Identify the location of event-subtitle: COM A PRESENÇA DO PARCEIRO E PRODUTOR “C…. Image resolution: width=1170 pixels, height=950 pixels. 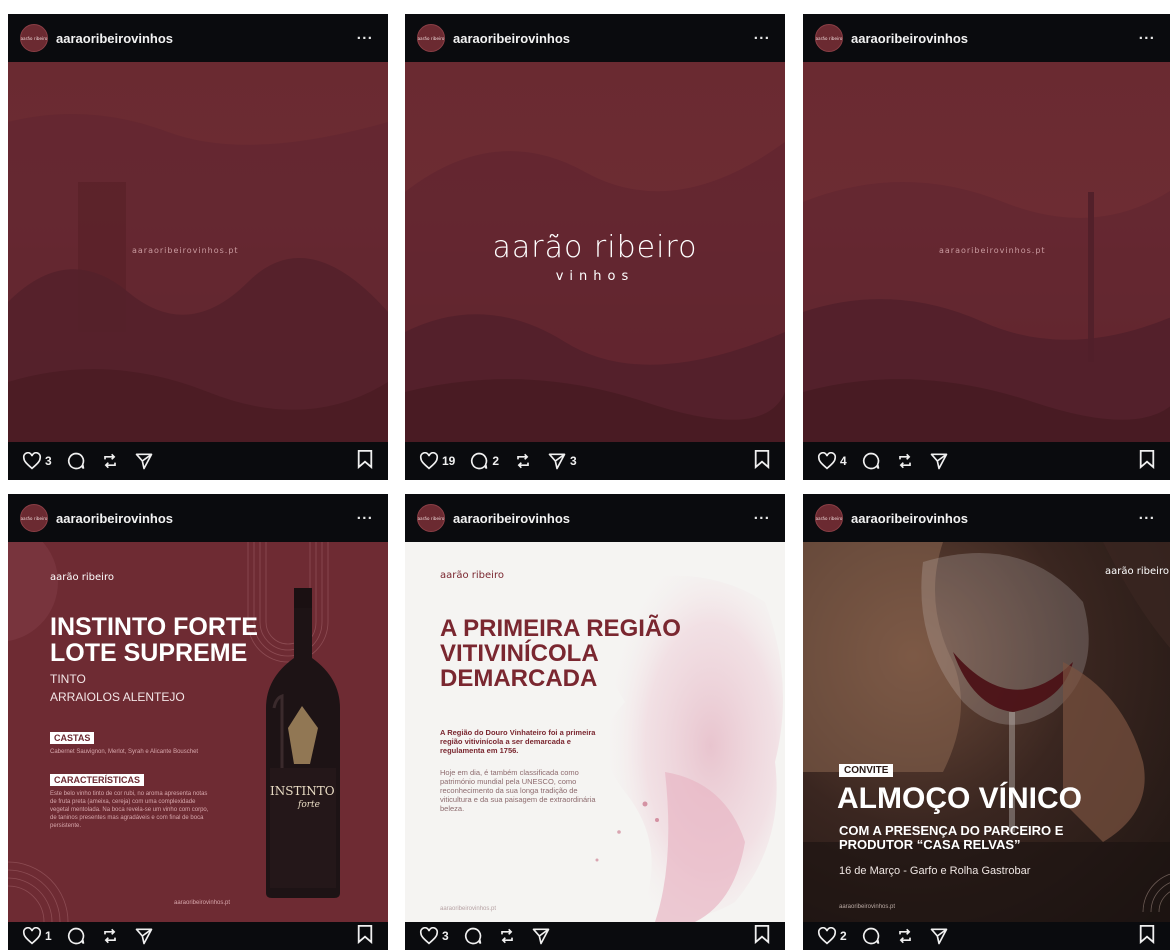
(951, 837).